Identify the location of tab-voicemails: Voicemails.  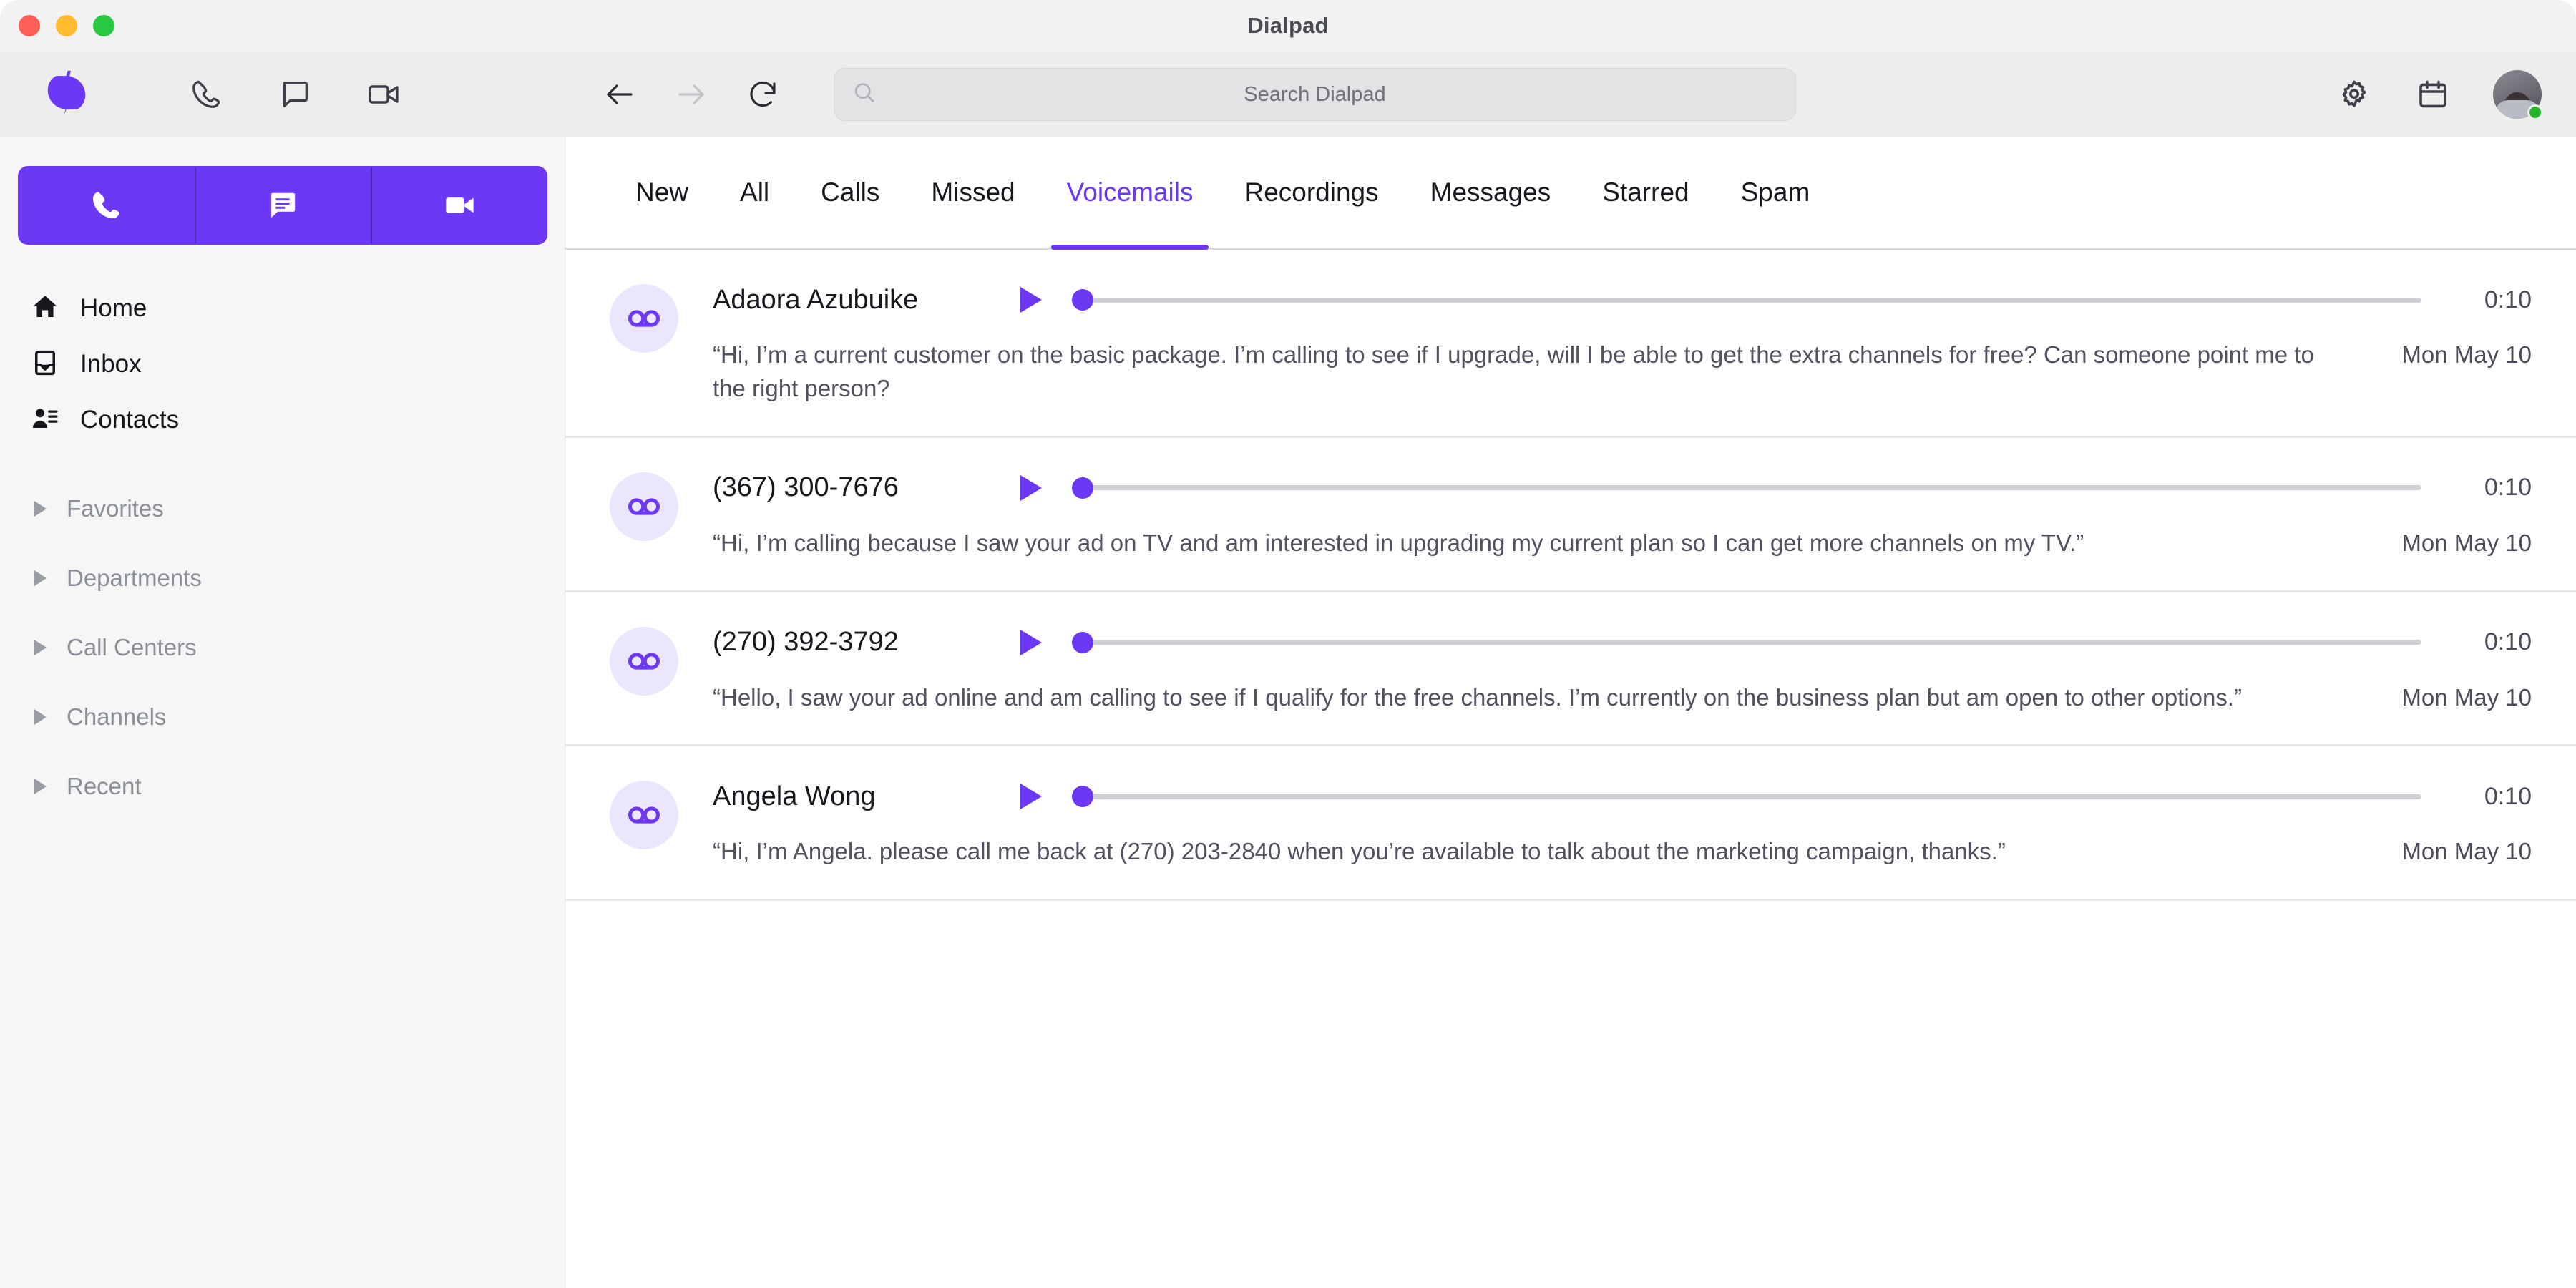
(1130, 193).